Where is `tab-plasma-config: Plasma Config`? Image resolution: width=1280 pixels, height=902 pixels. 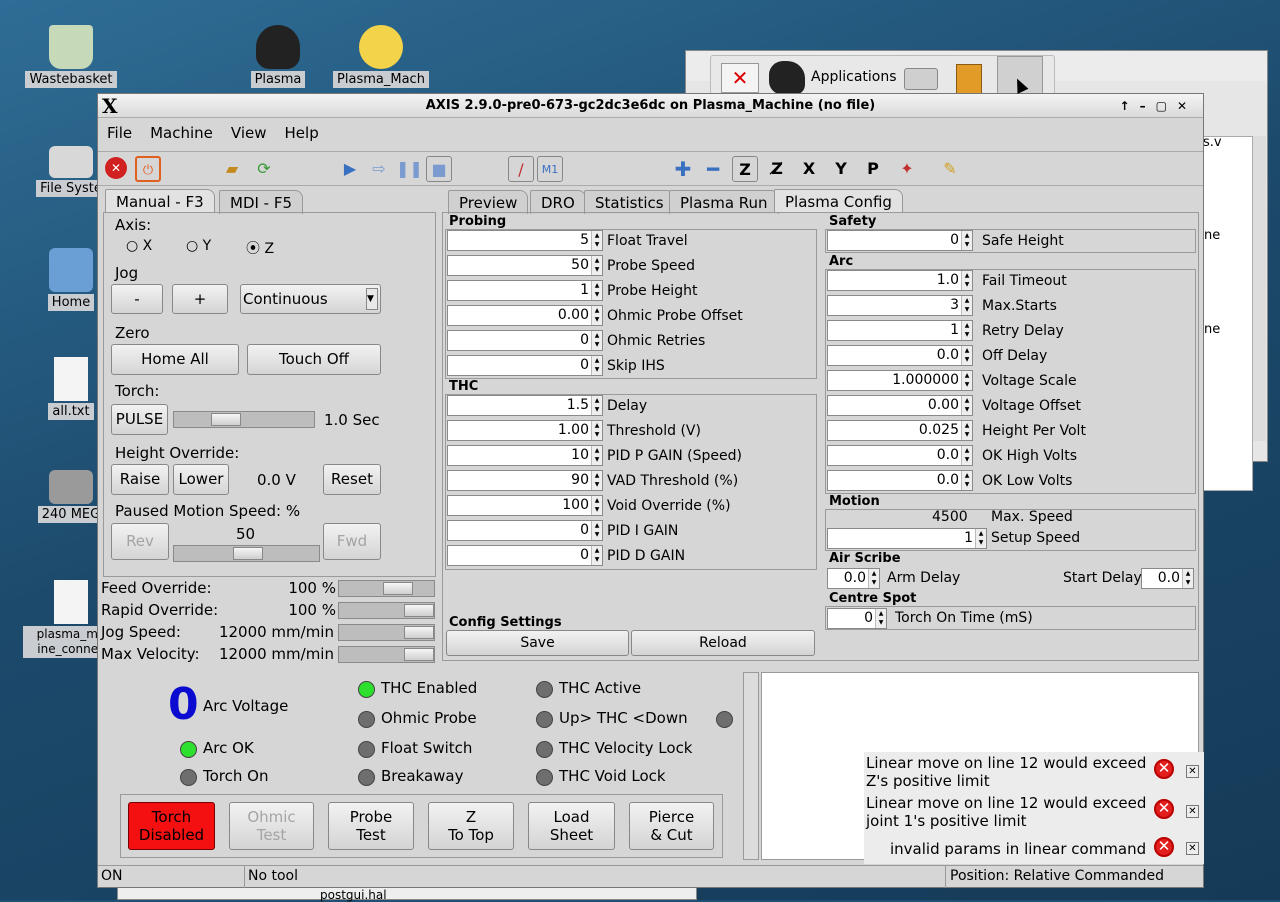 tab-plasma-config: Plasma Config is located at coordinates (838, 201).